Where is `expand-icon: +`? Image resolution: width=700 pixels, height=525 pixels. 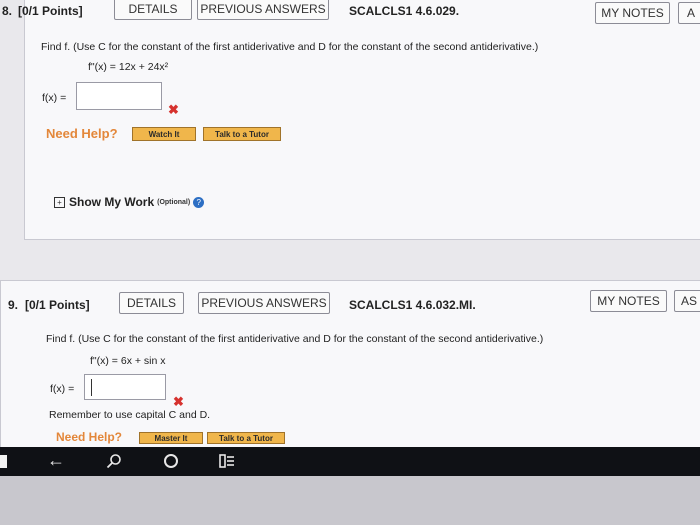 expand-icon: + is located at coordinates (59, 202).